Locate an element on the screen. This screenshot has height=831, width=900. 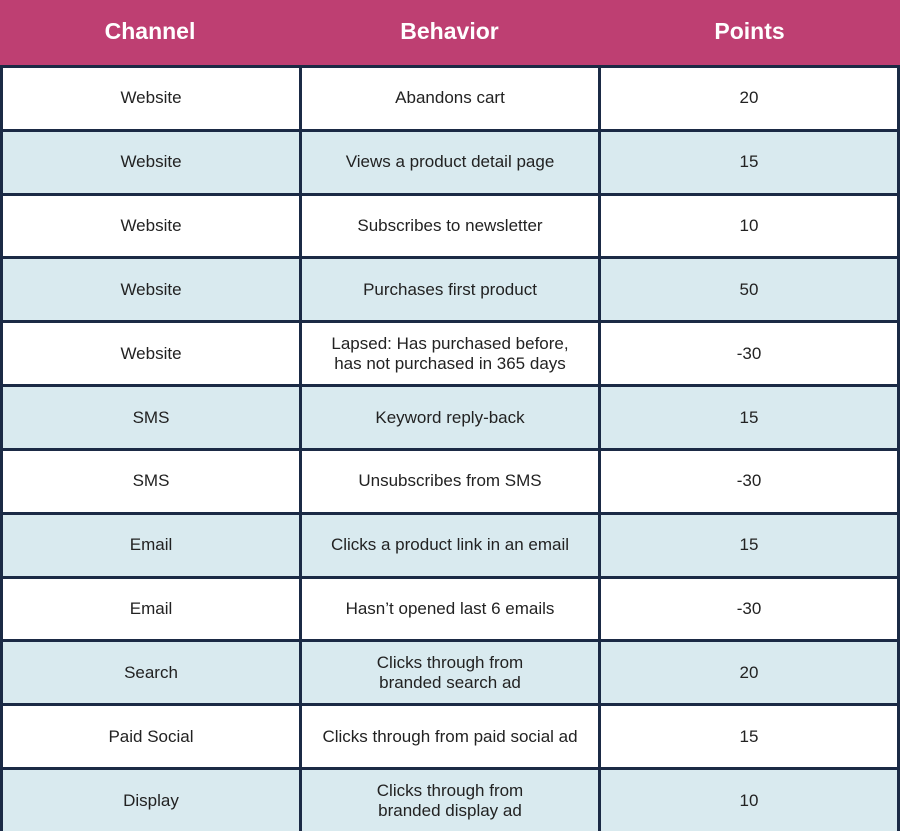
table-cell-behavior: Keyword reply-back is located at coordinates (450, 417).